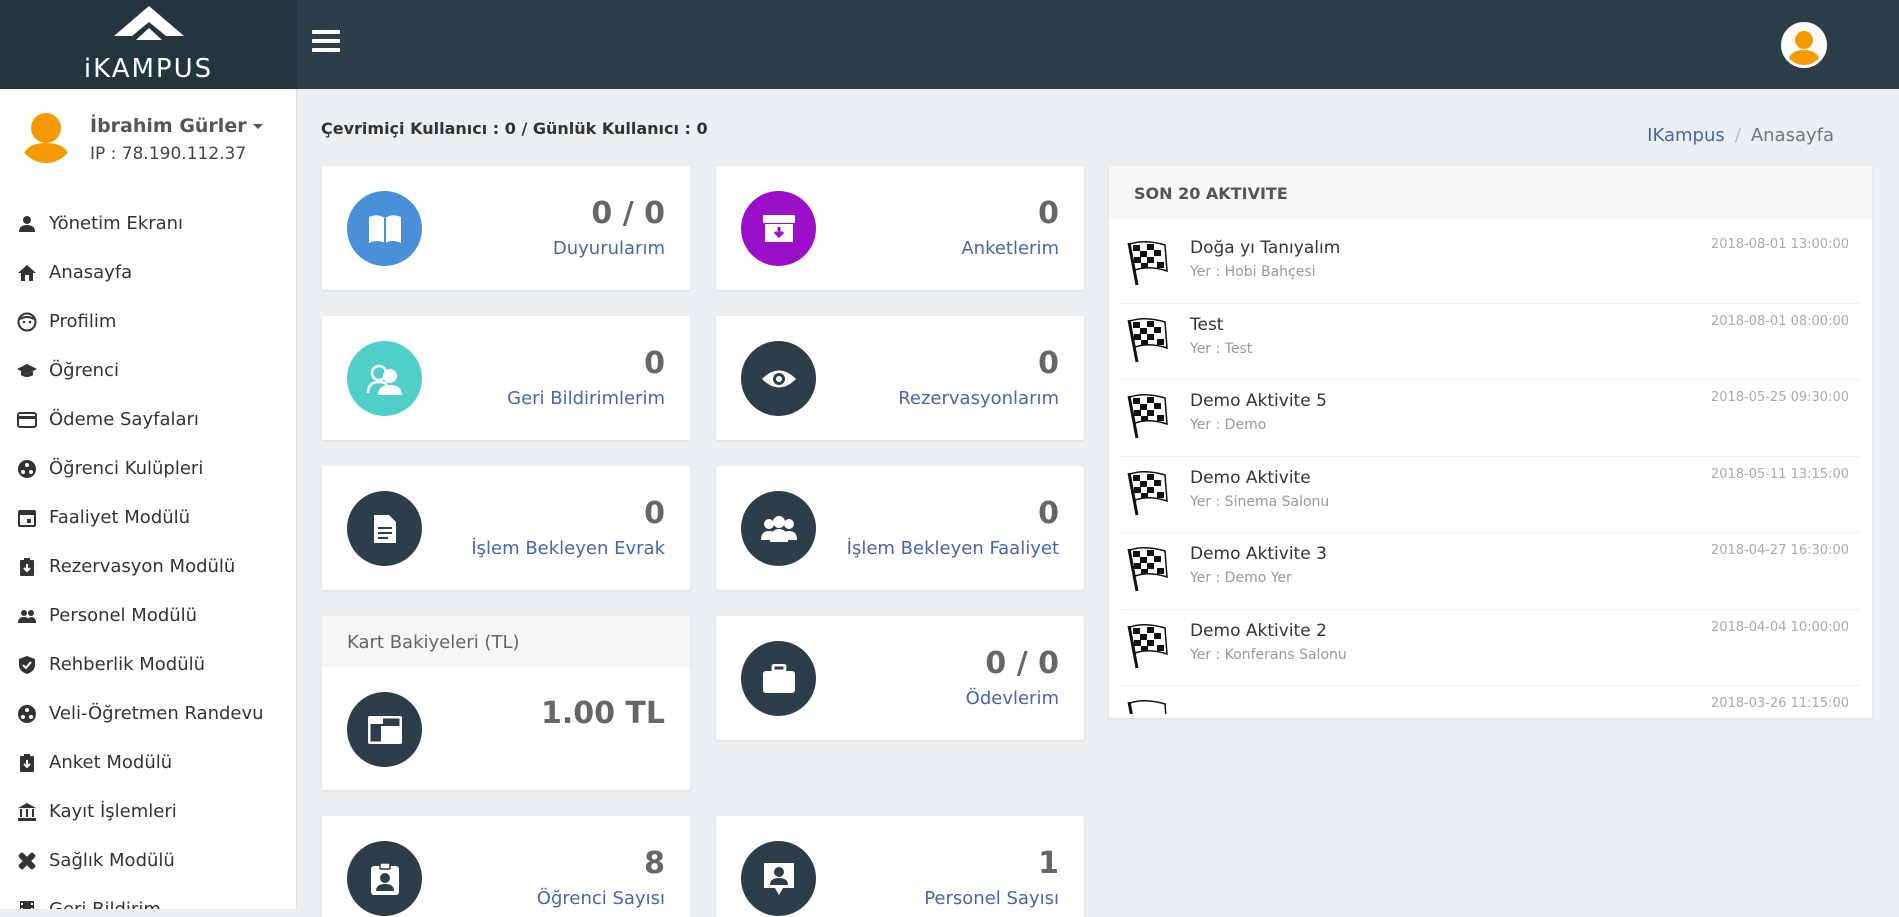 The height and width of the screenshot is (917, 1899). Describe the element at coordinates (506, 641) in the screenshot. I see `balance-title: Kart Bakiyeleri (TL)` at that location.